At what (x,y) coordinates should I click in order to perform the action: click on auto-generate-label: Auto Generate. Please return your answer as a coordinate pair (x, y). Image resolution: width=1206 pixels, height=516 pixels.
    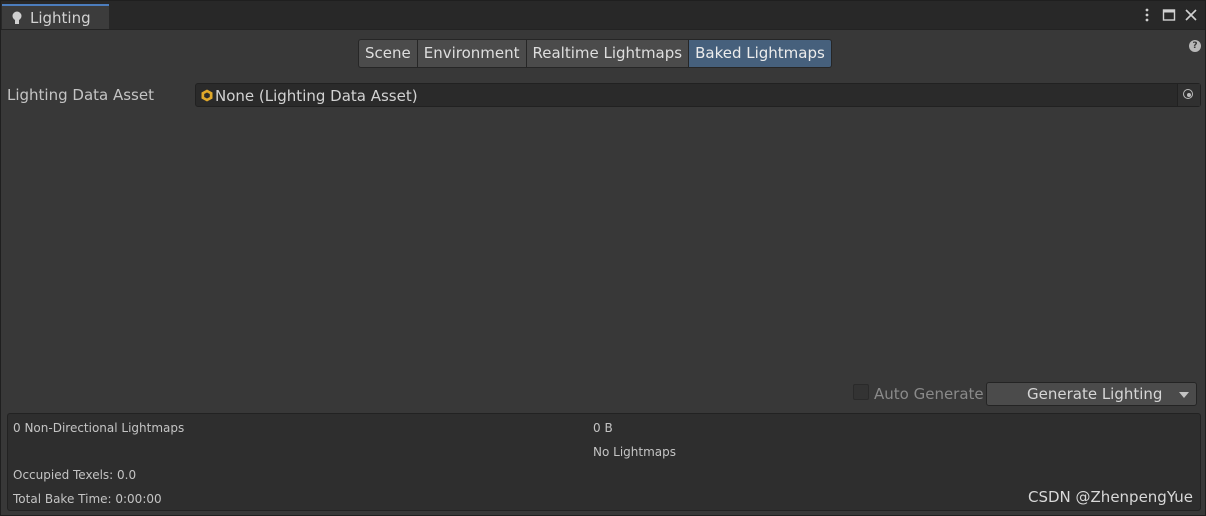
    Looking at the image, I should click on (929, 394).